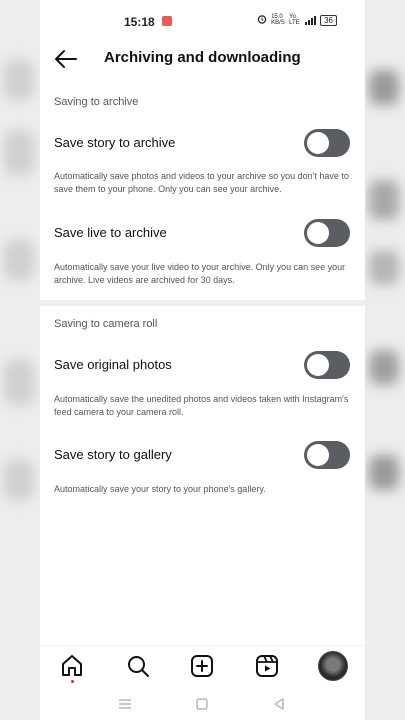 The image size is (405, 720). I want to click on save-original-photos-label: Save original photos, so click(113, 364).